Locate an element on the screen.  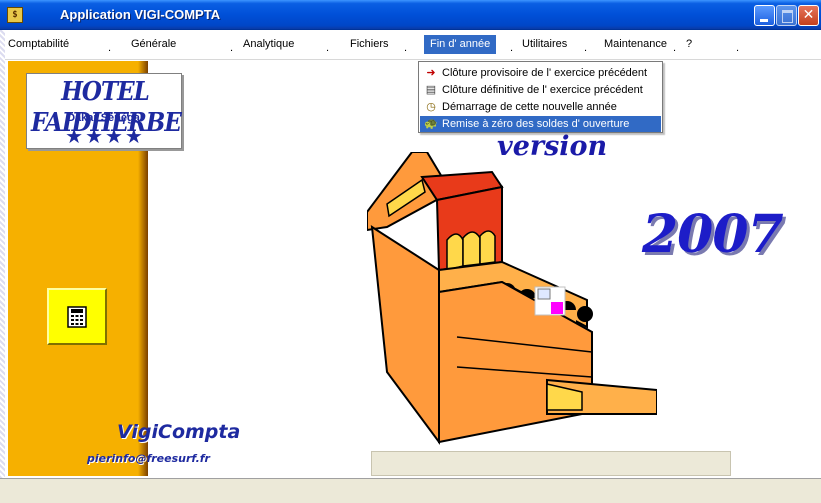
hotel-stars: ★★★★ is located at coordinates (105, 136).